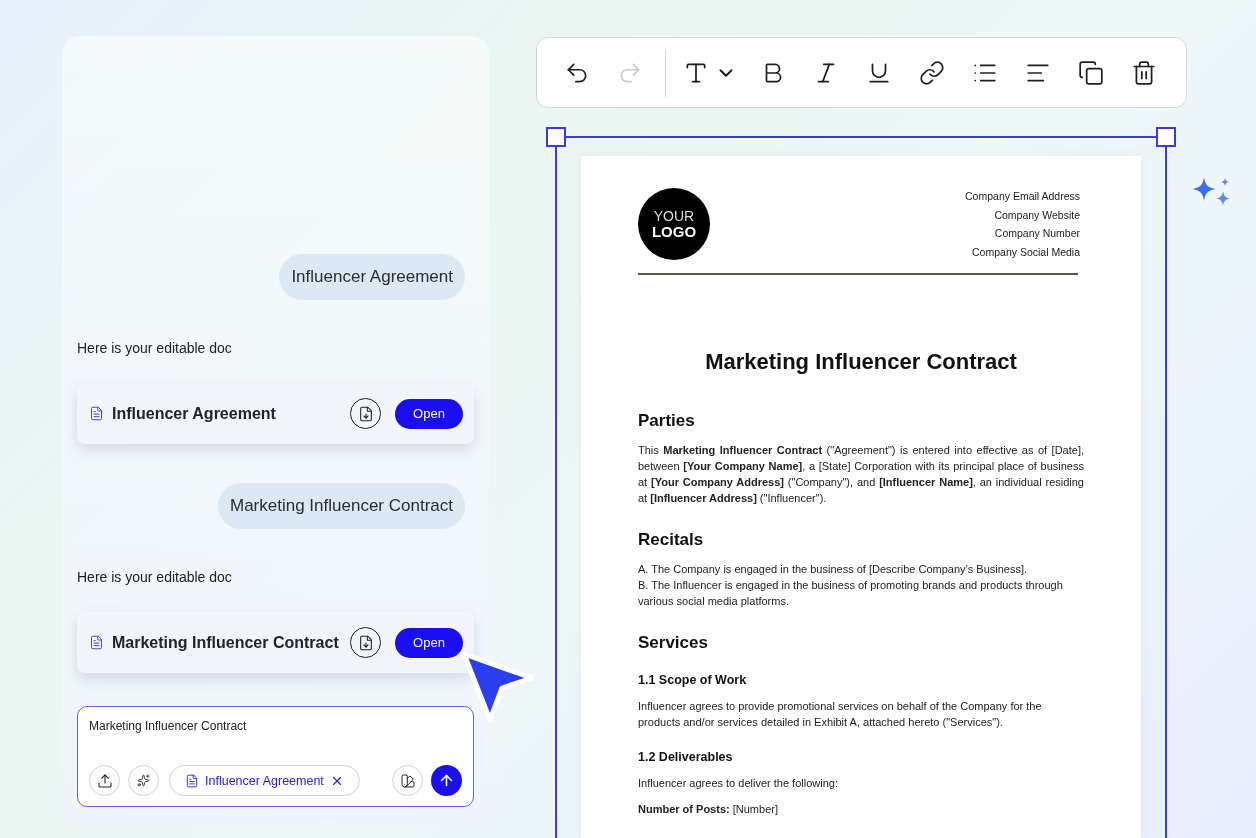 The height and width of the screenshot is (838, 1256). I want to click on document-title: Marketing Influencer Contract, so click(226, 642).